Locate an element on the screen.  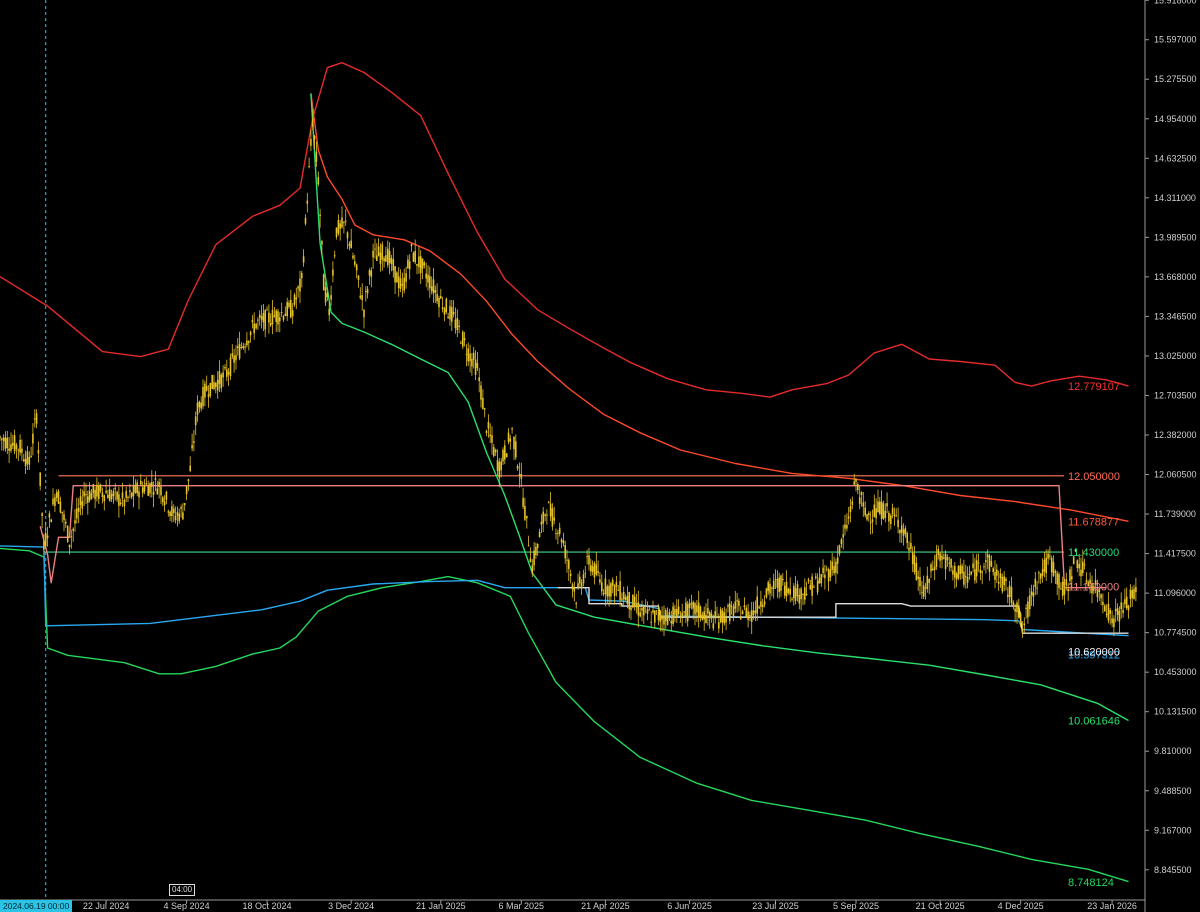
x-tick-label: 18 Oct 2024 is located at coordinates (267, 906).